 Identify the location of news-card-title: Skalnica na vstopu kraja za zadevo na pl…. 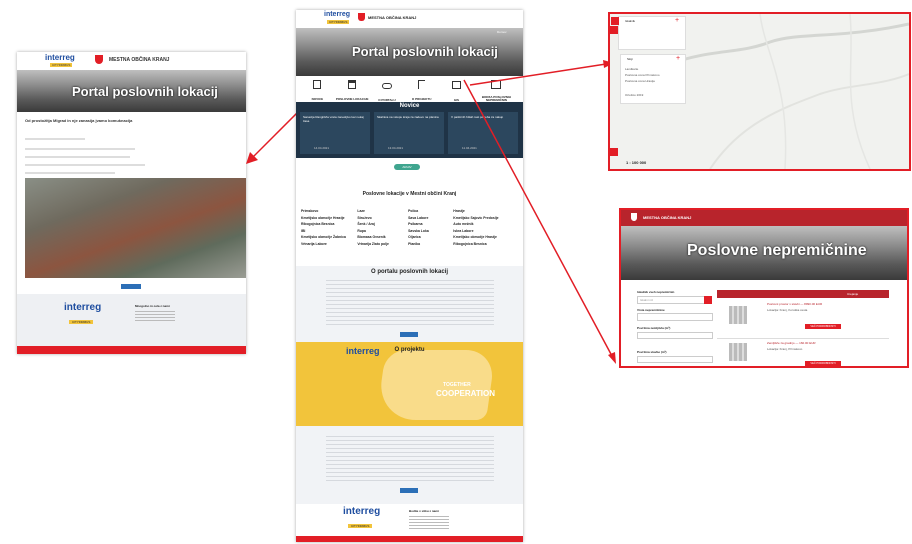
(408, 117).